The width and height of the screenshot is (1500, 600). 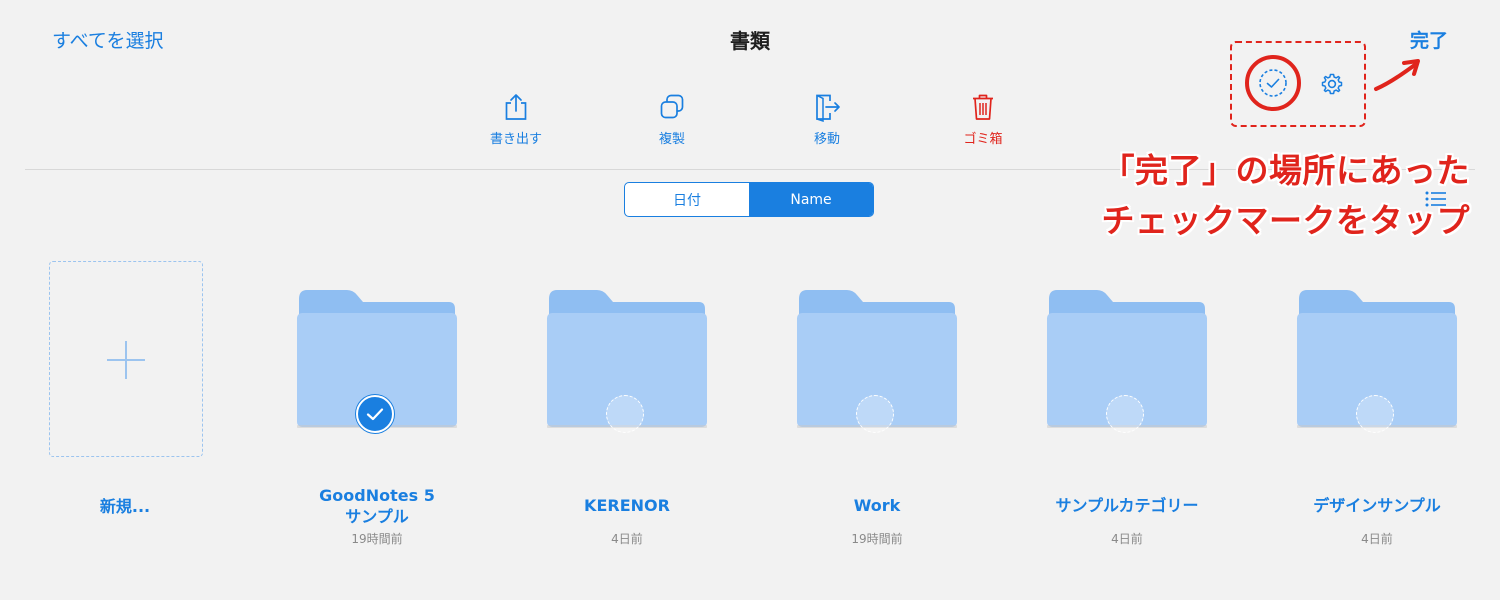 What do you see at coordinates (108, 39) in the screenshot?
I see `select-all-button: すべてを選択` at bounding box center [108, 39].